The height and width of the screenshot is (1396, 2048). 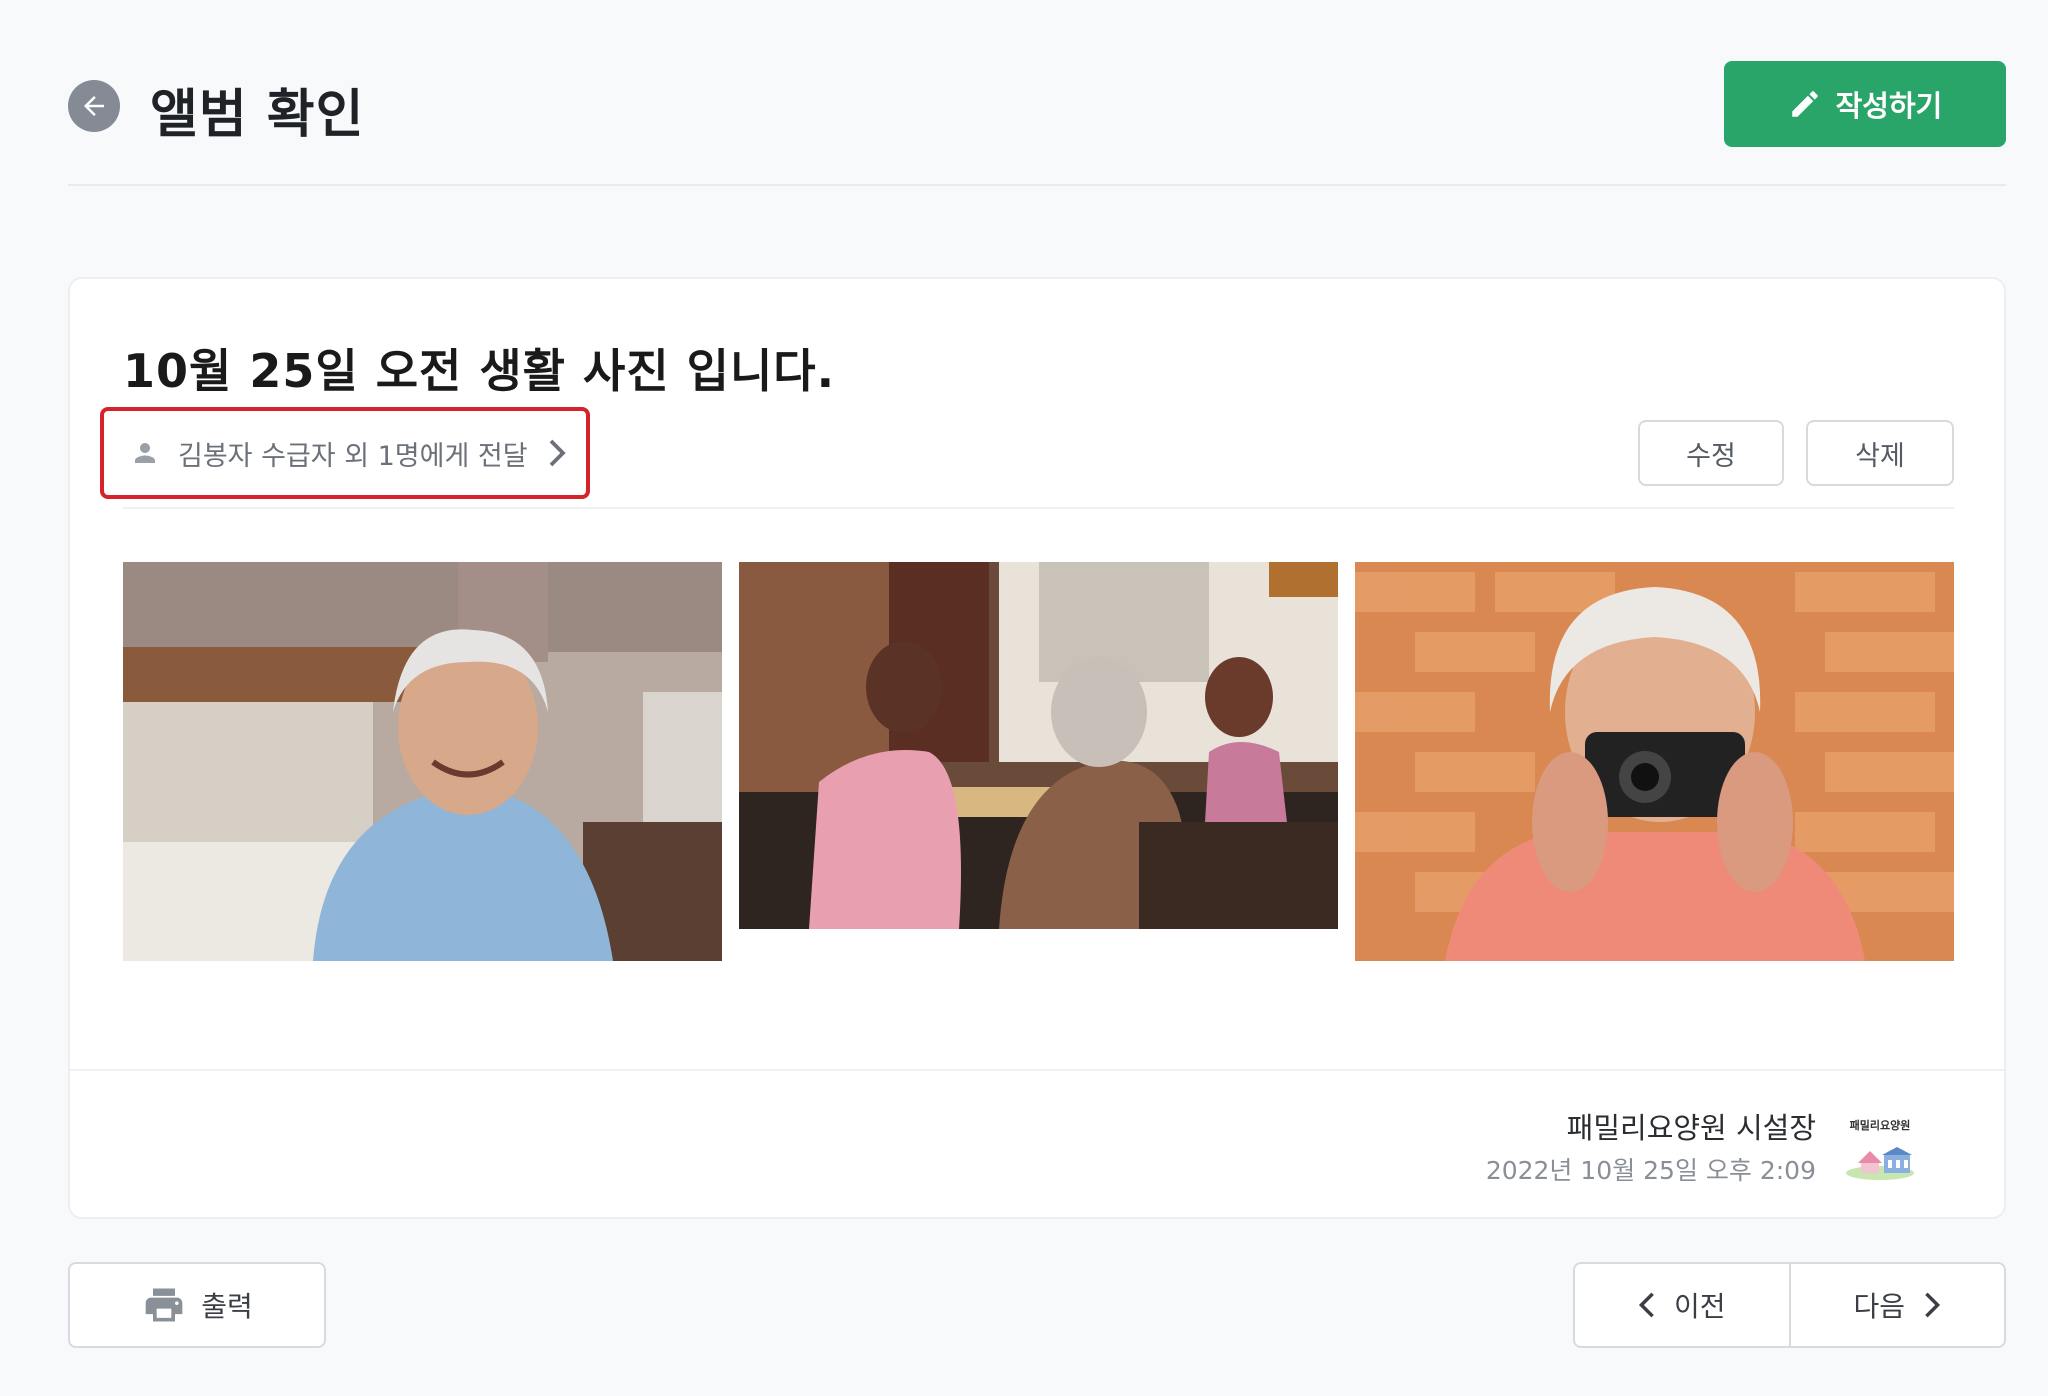 I want to click on write-button: 작성하기, so click(x=1865, y=104).